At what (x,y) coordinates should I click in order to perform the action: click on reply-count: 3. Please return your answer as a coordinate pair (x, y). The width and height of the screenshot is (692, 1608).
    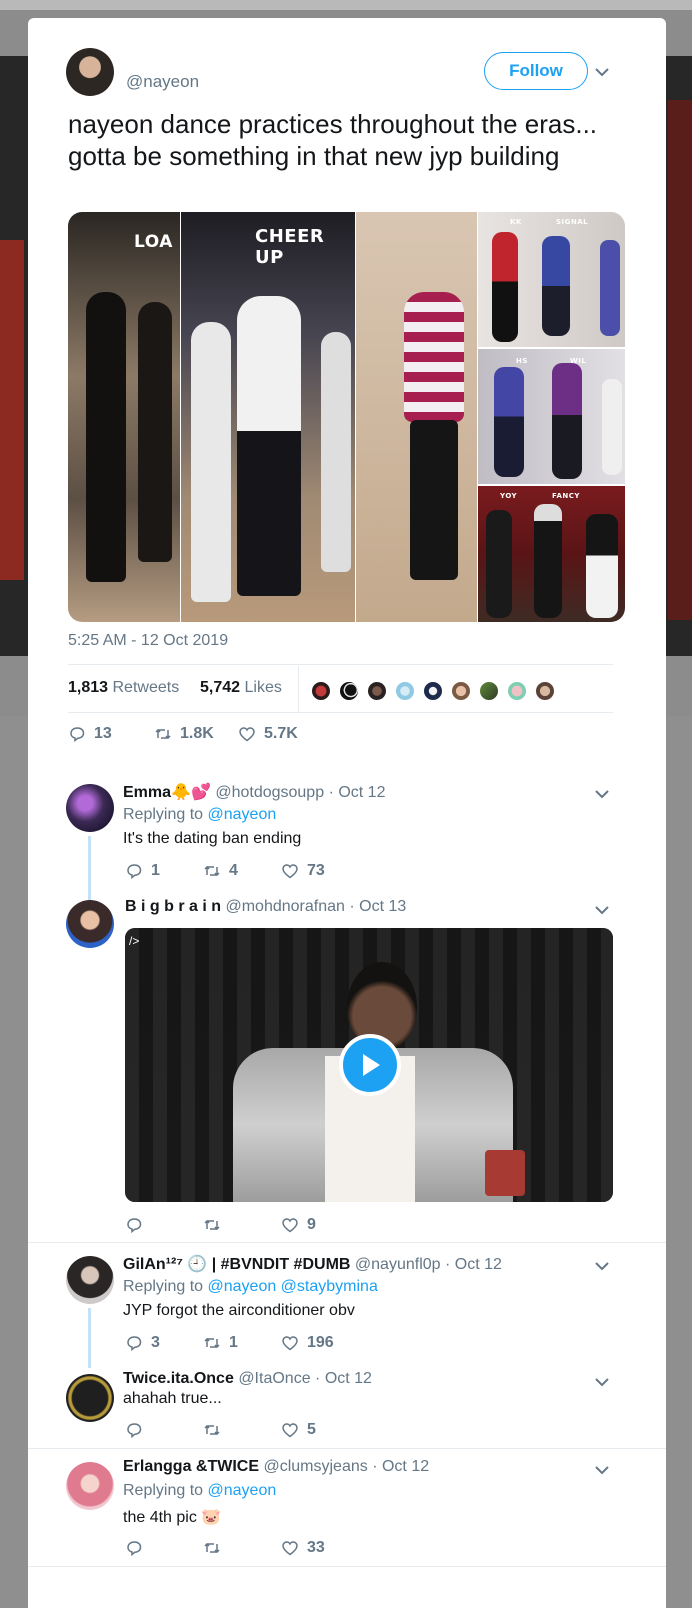
    Looking at the image, I should click on (155, 1342).